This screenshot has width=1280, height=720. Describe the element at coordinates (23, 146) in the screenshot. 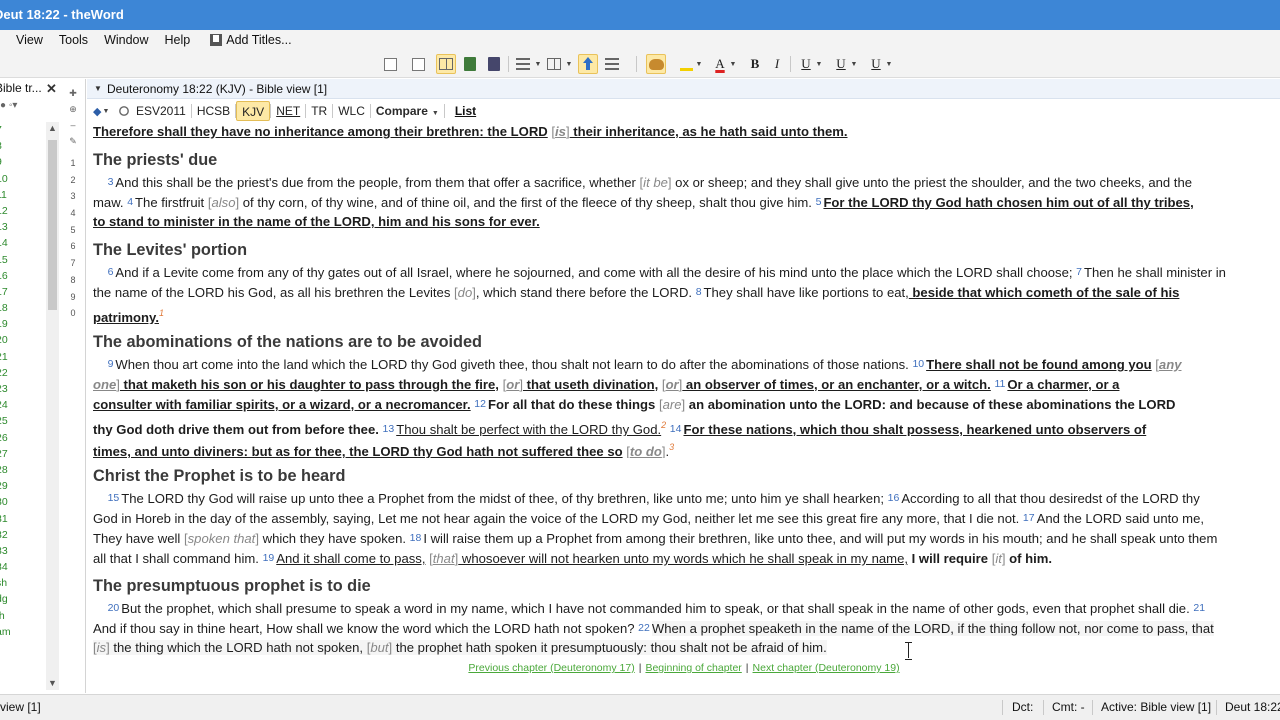

I see `chapter-list-item: 8` at that location.